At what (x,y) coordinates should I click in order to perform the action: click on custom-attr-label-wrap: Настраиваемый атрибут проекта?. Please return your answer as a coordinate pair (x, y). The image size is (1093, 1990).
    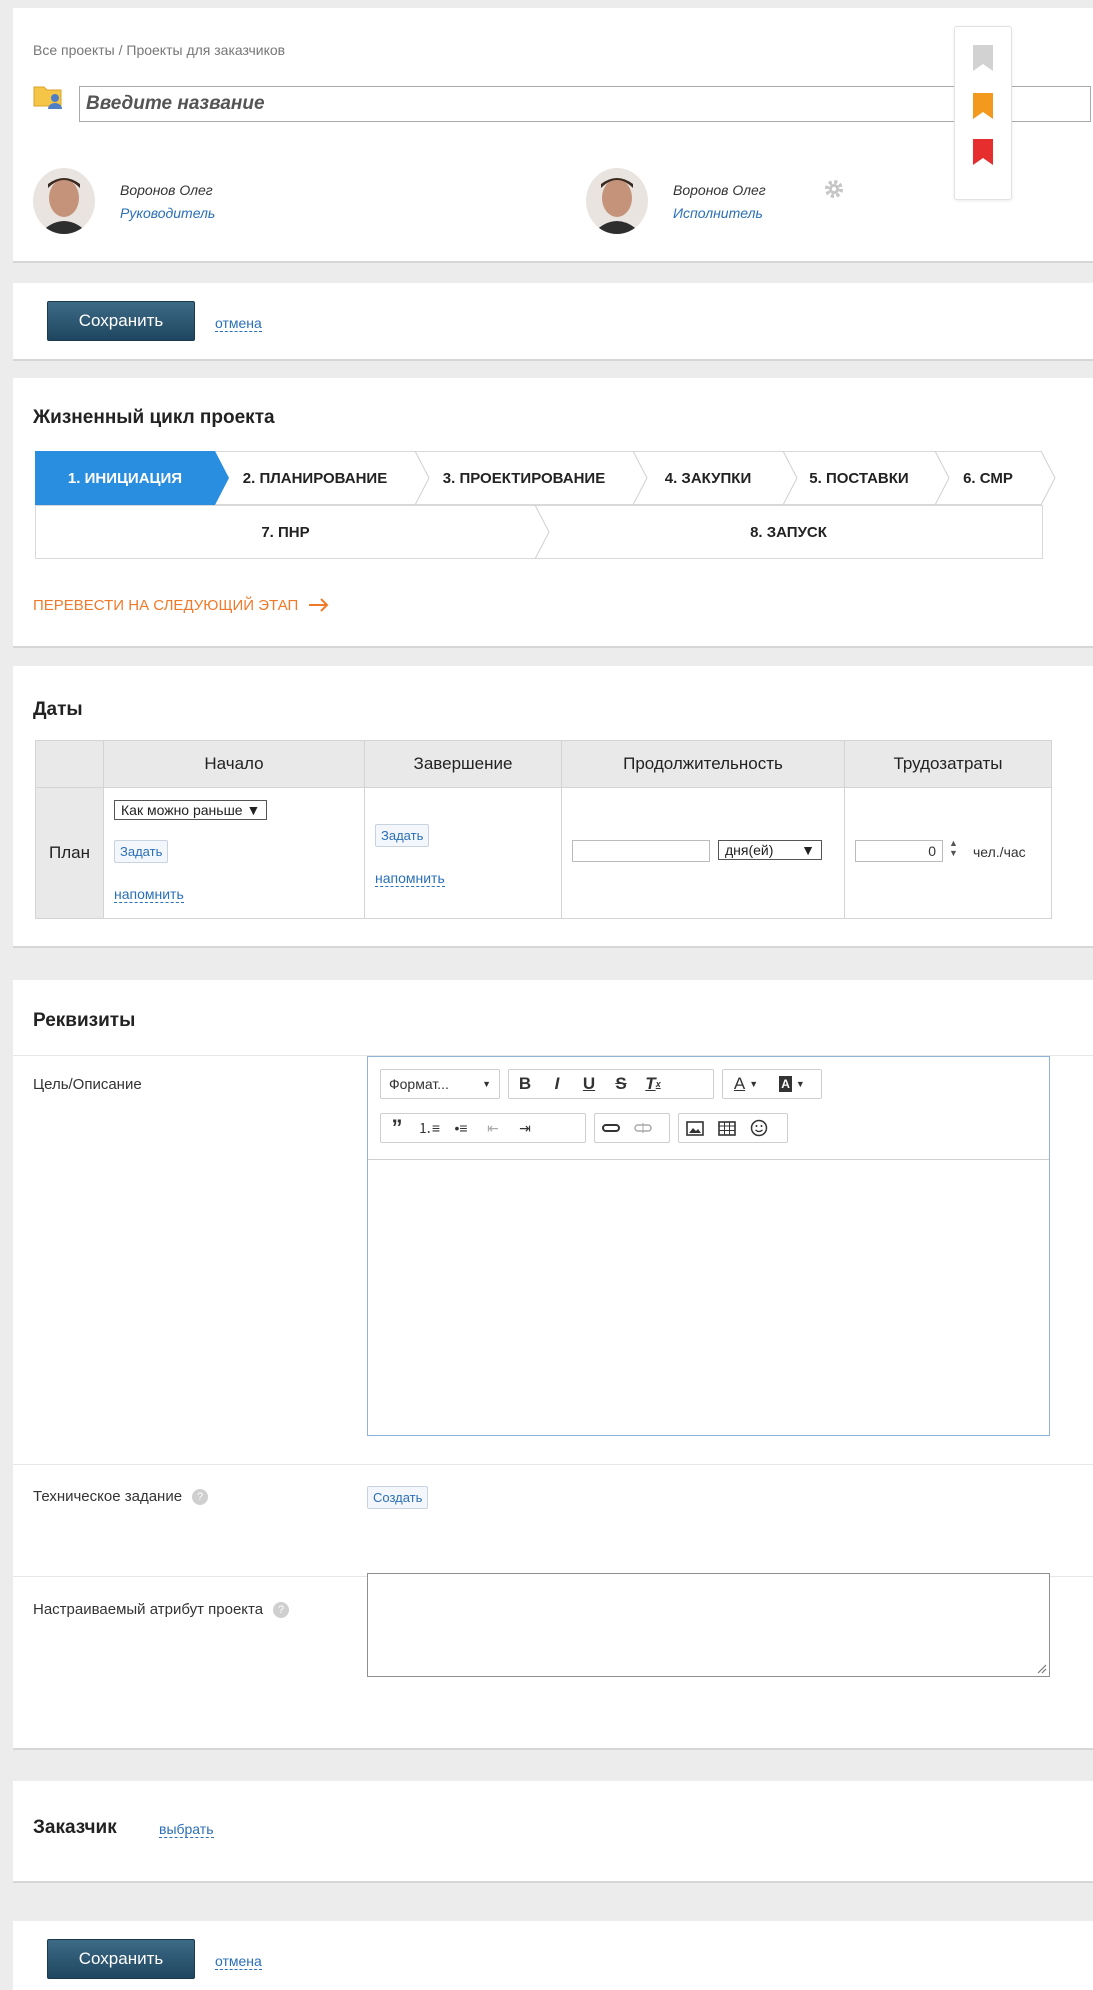
    Looking at the image, I should click on (161, 1609).